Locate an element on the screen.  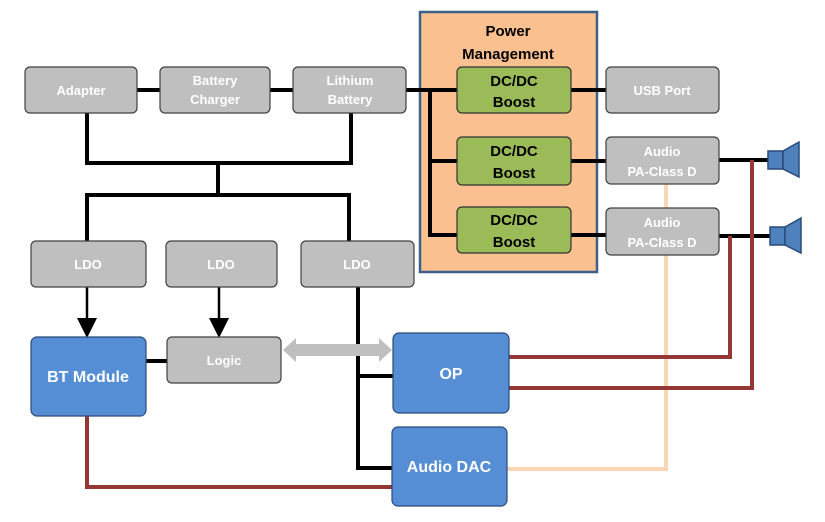
op-block: OP is located at coordinates (451, 373).